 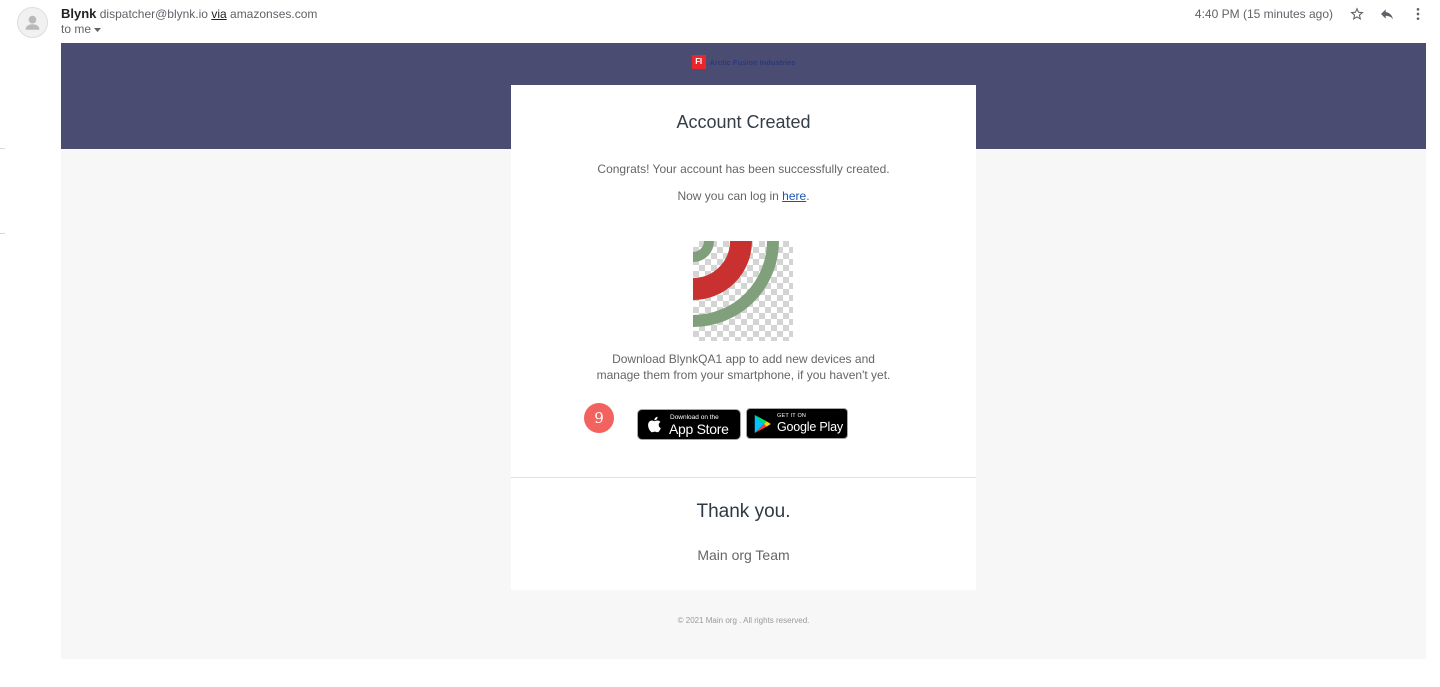 I want to click on apple-icon, so click(x=654, y=424).